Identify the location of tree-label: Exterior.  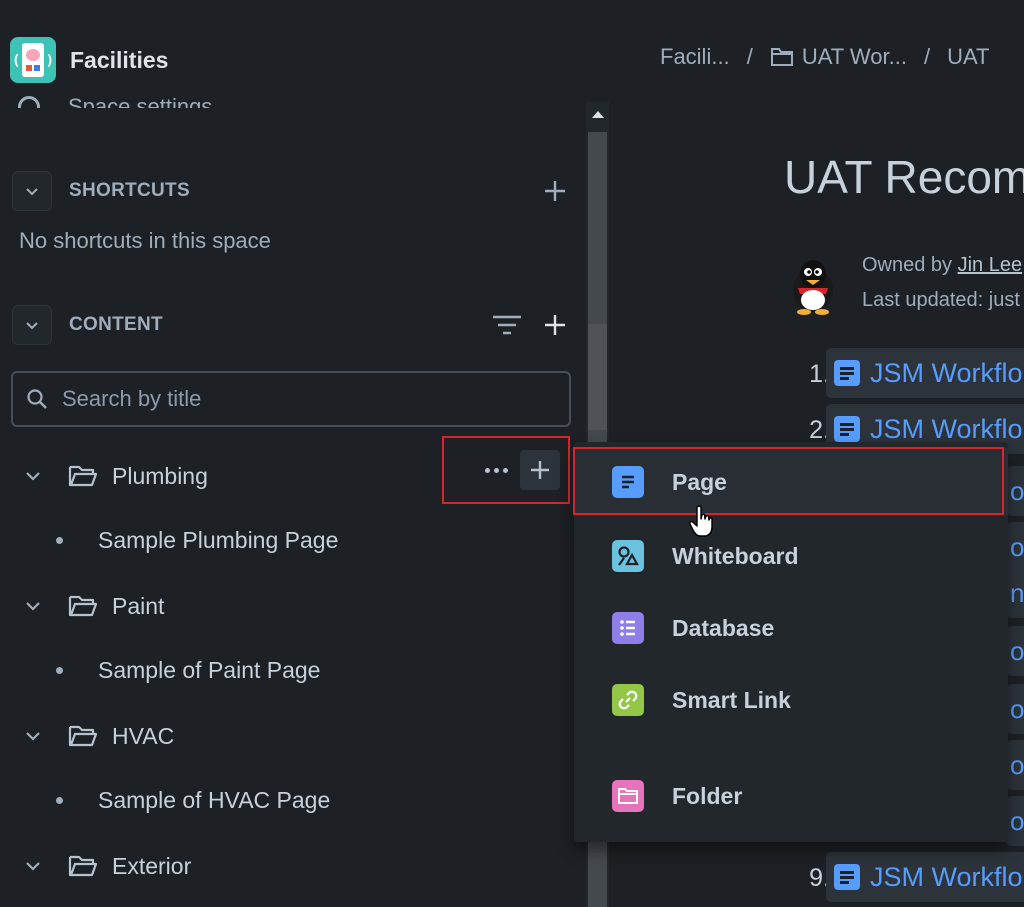
(152, 865).